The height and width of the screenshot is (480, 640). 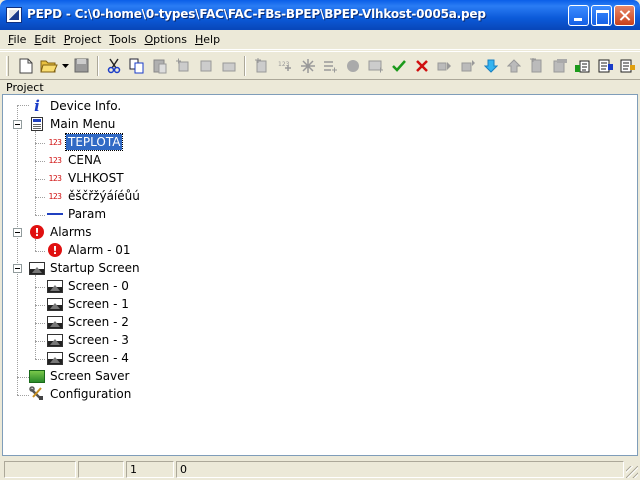 What do you see at coordinates (122, 40) in the screenshot?
I see `menu-tools: Tools` at bounding box center [122, 40].